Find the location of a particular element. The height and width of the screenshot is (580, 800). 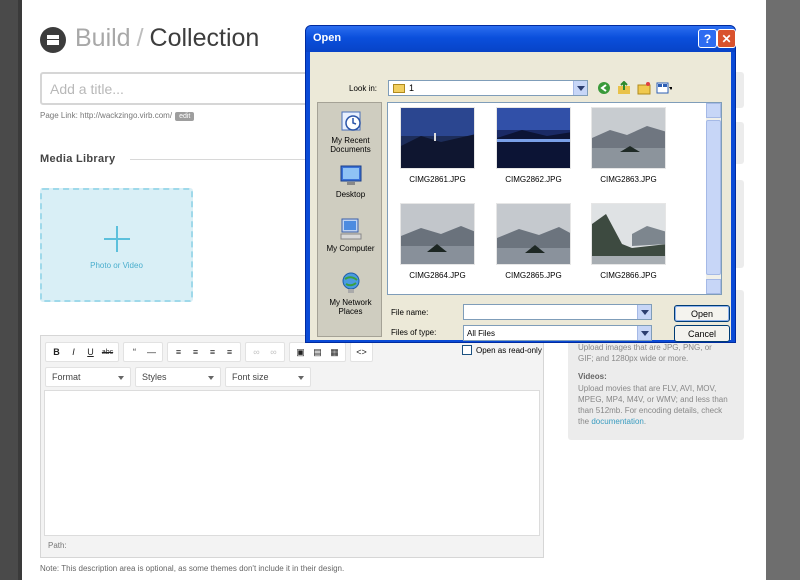

table-icon: ▤ is located at coordinates (317, 352).